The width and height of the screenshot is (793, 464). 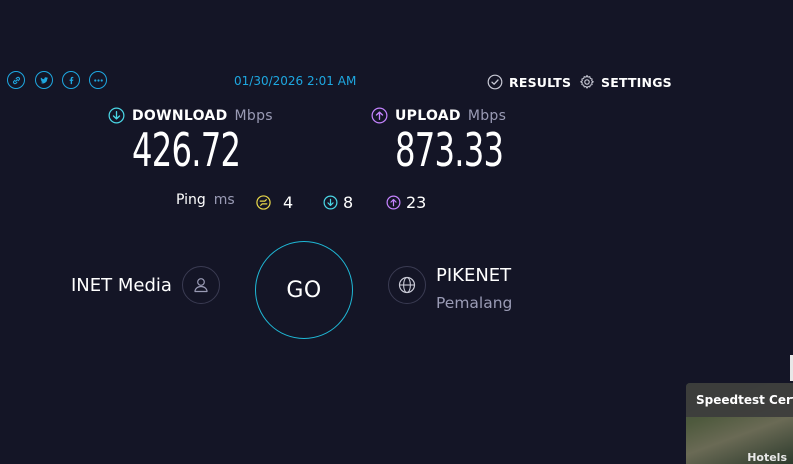 What do you see at coordinates (191, 200) in the screenshot?
I see `ping-label: Ping` at bounding box center [191, 200].